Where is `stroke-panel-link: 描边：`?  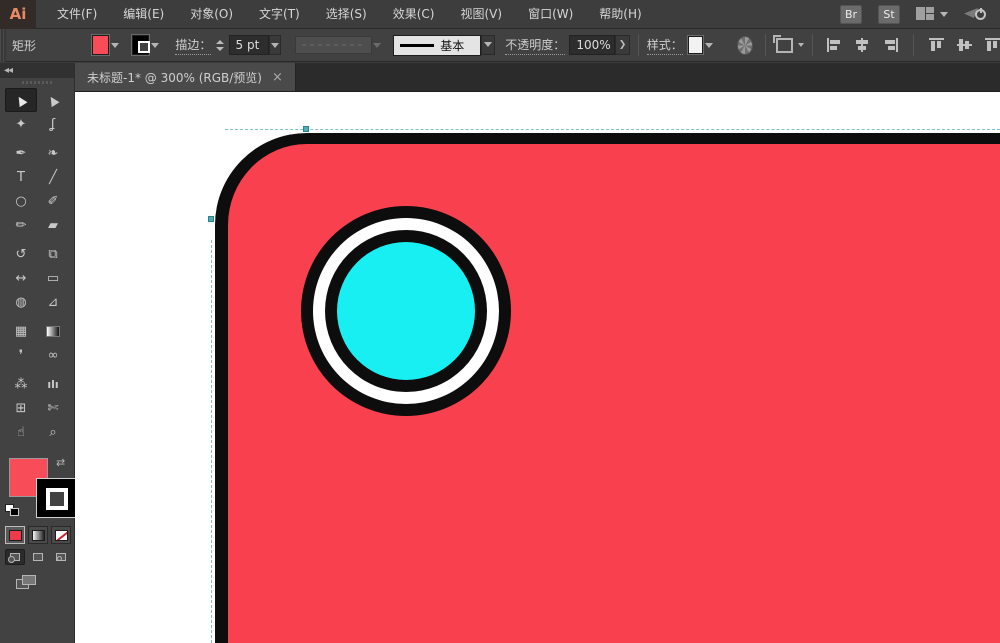 stroke-panel-link: 描边： is located at coordinates (193, 45).